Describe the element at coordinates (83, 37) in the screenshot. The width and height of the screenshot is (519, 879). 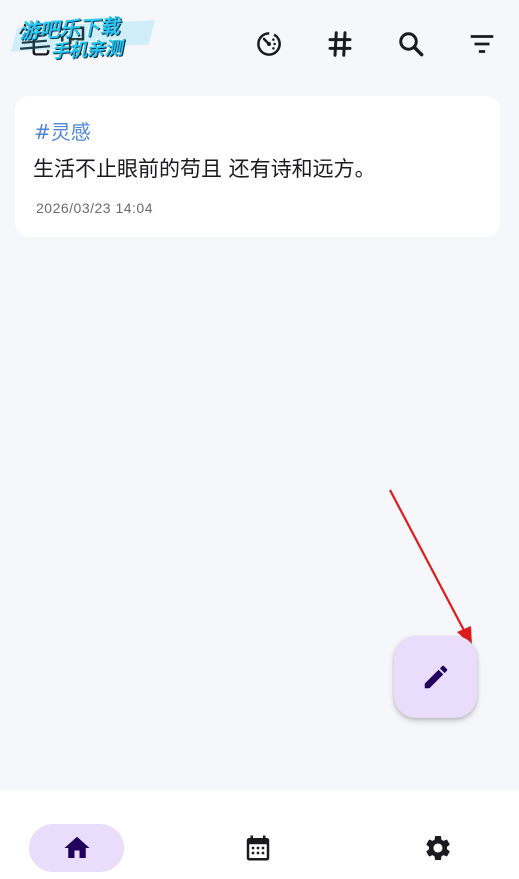
I see `watermark-logo: 游吧乐下载 手机亲测` at that location.